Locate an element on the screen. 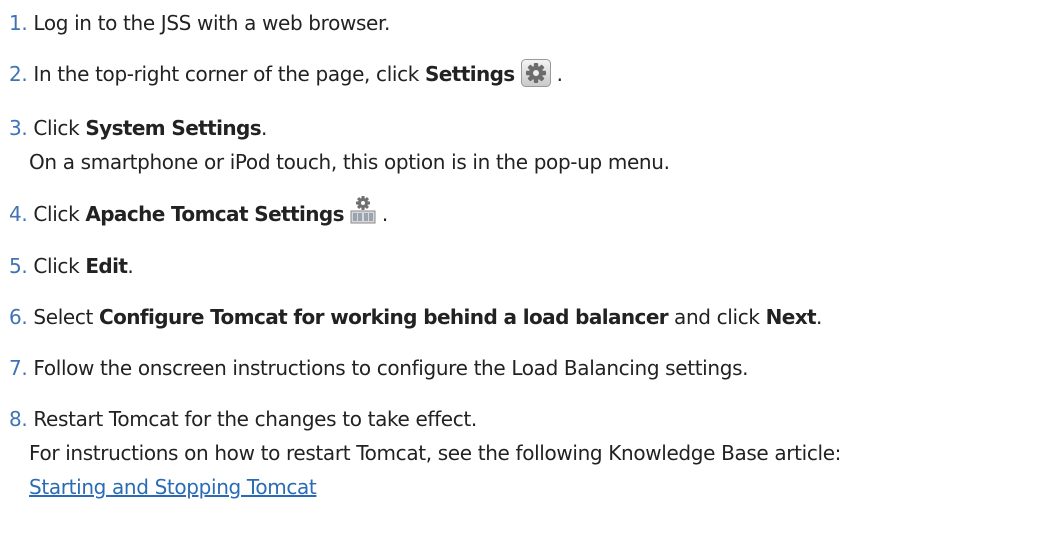 This screenshot has width=1061, height=552. step-4: 4. Click Apache Tomcat Settings . is located at coordinates (198, 215).